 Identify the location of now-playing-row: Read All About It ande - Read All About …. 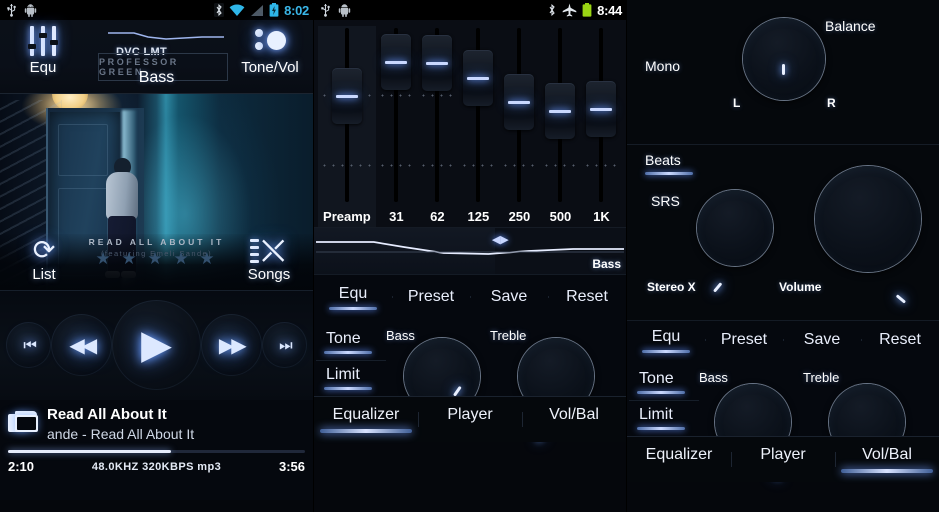
(156, 424).